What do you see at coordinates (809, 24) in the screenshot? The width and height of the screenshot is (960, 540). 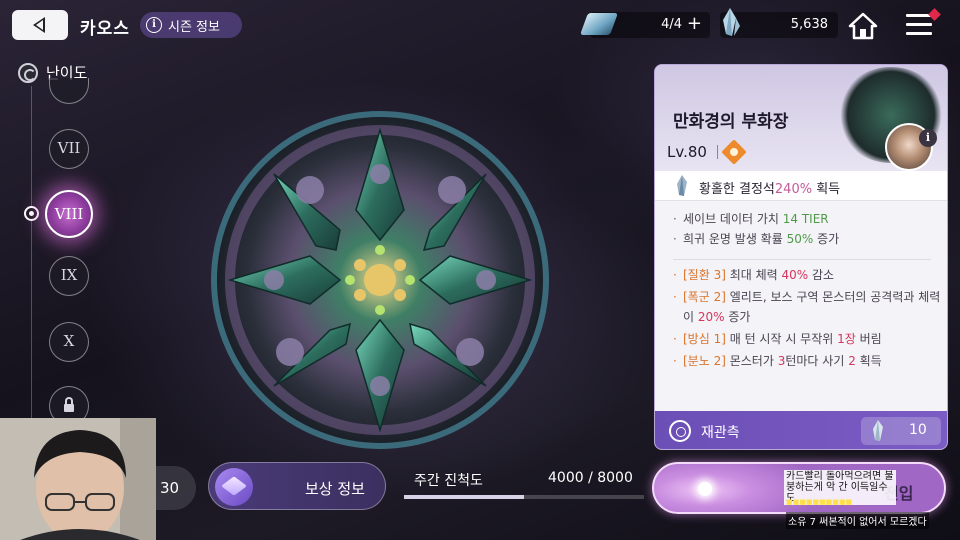 I see `crystal-value: 5,638` at bounding box center [809, 24].